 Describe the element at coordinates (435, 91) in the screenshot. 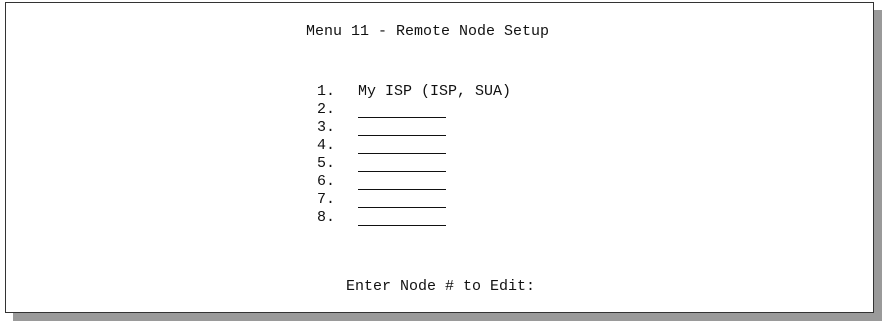

I see `node-name: My ISP (ISP, SUA)` at that location.